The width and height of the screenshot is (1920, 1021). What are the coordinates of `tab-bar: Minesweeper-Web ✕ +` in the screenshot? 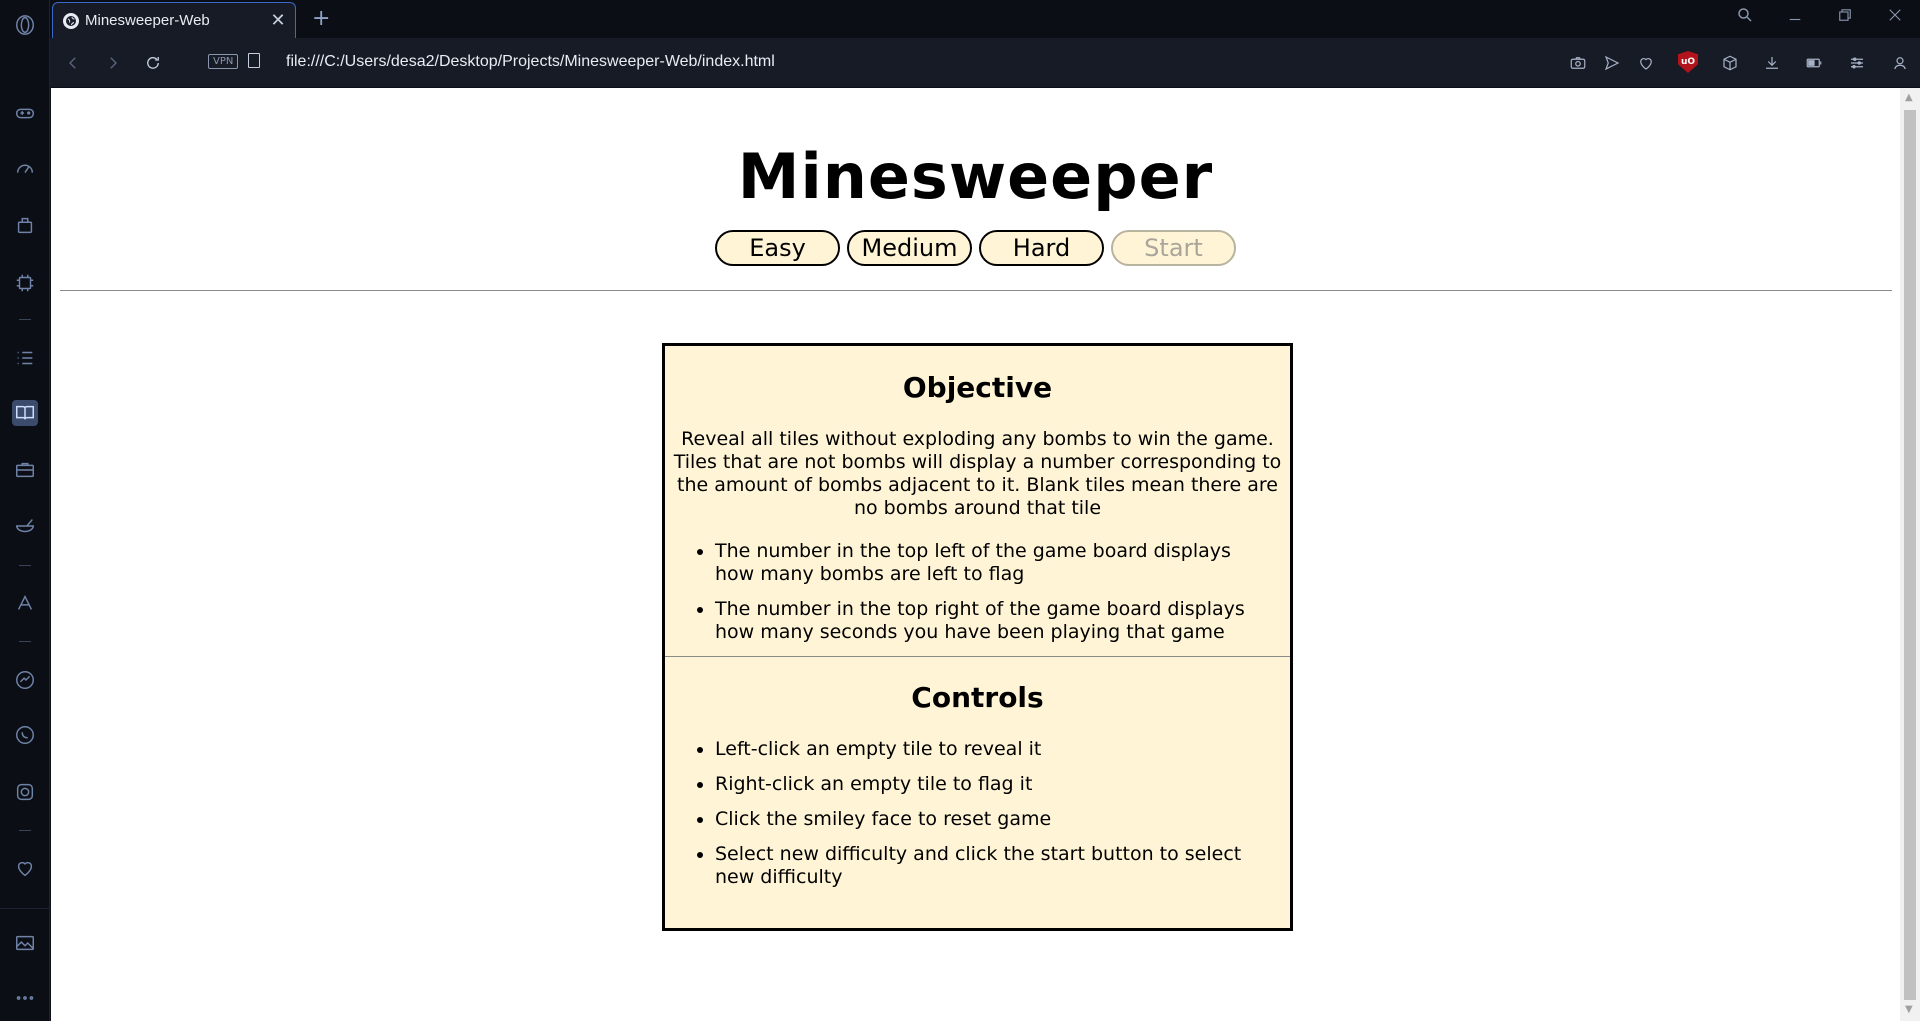 It's located at (985, 19).